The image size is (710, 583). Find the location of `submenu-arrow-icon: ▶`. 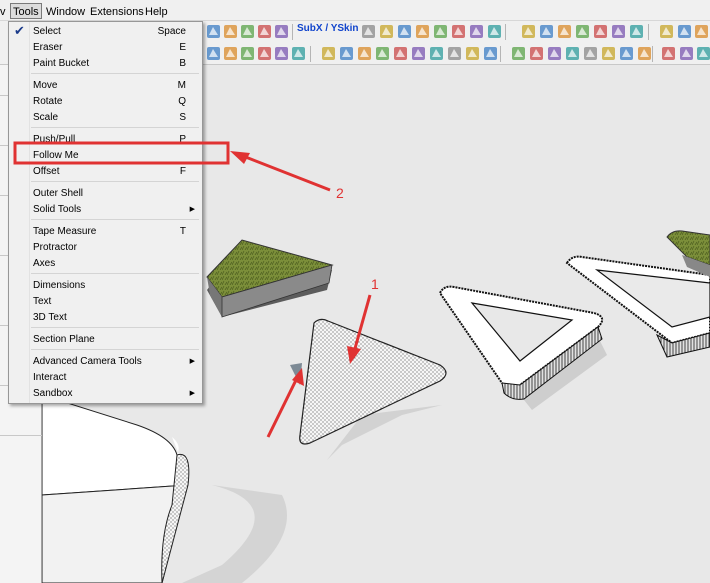

submenu-arrow-icon: ▶ is located at coordinates (192, 209).